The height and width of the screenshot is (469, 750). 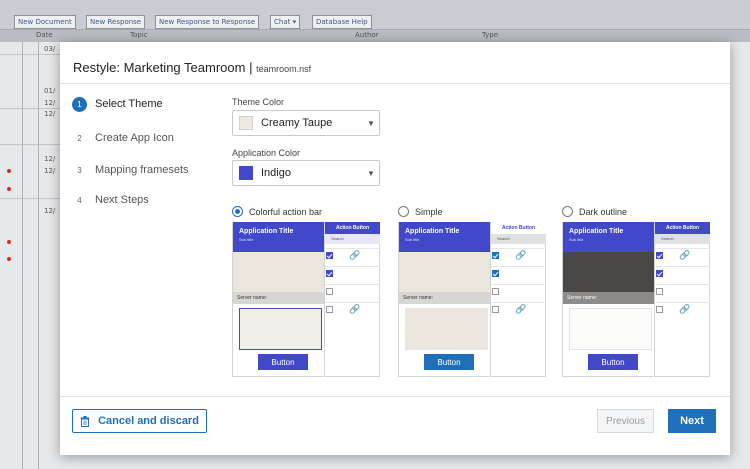 What do you see at coordinates (283, 362) in the screenshot?
I see `preview-button: Button` at bounding box center [283, 362].